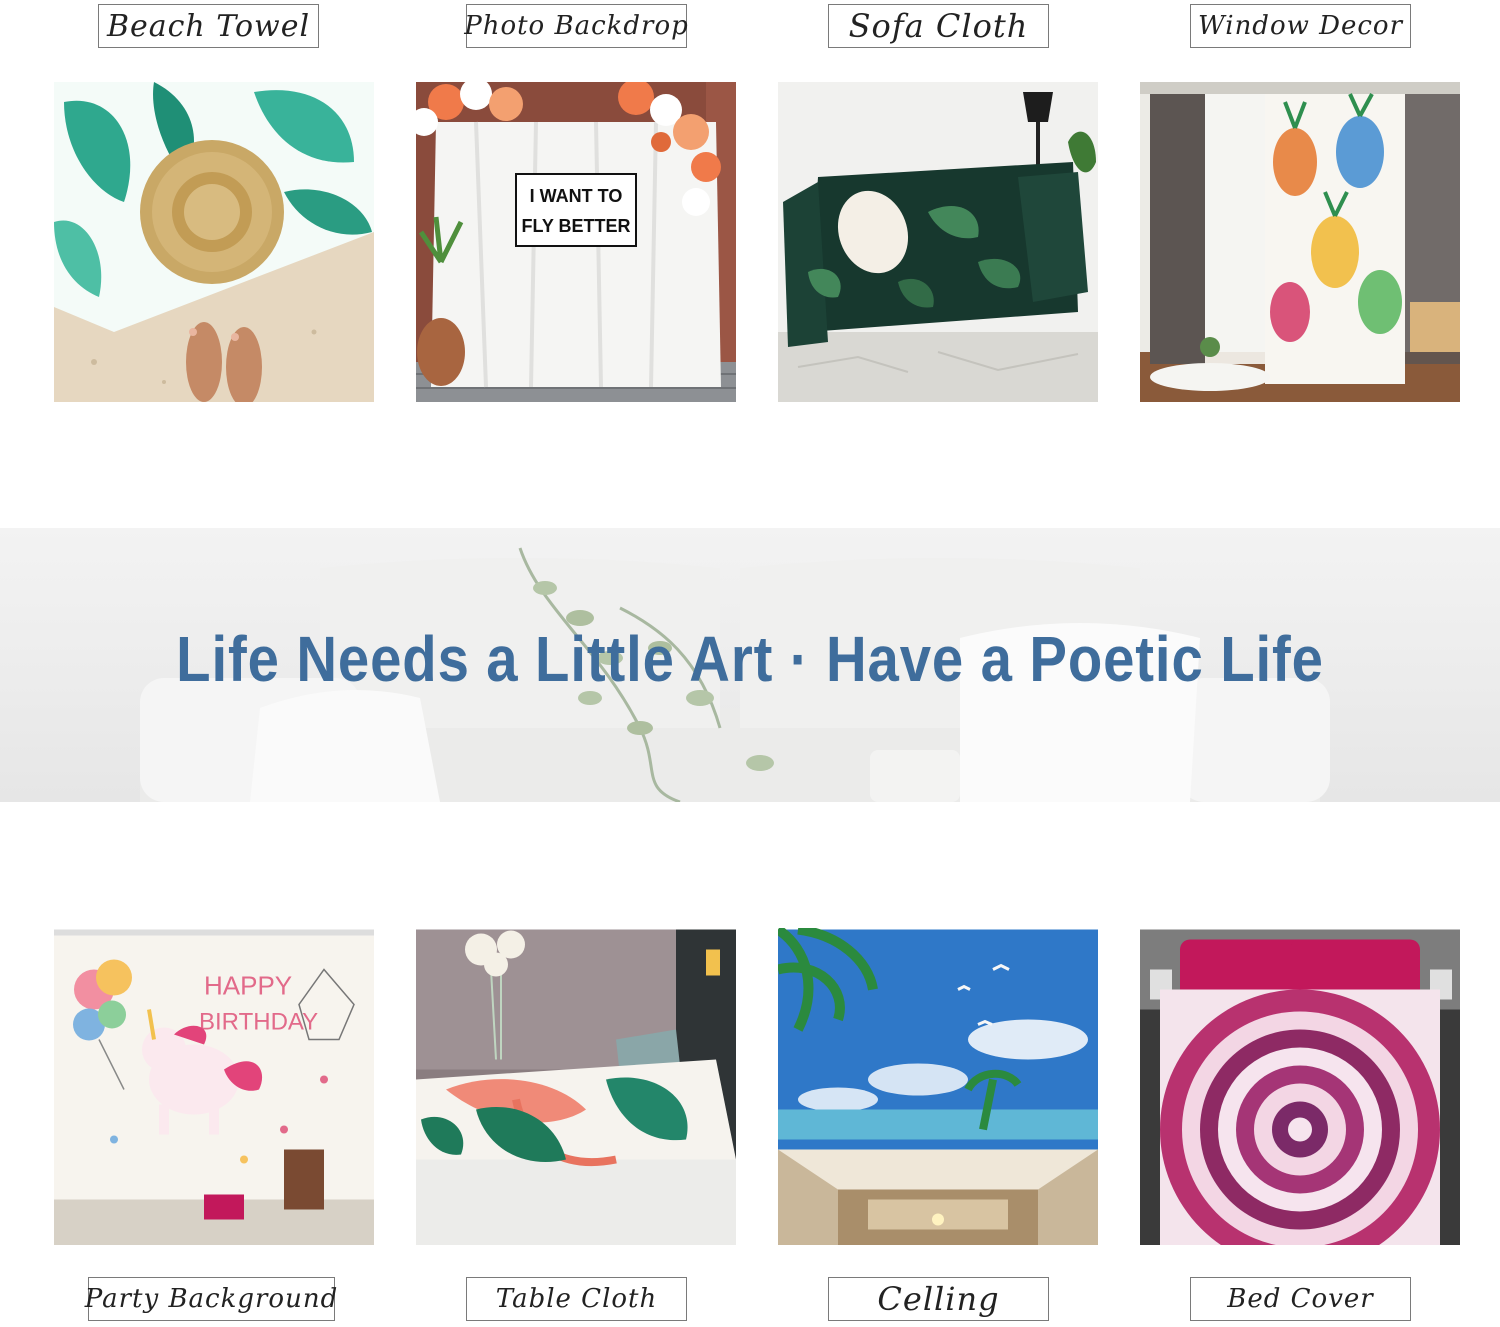  I want to click on label-party-background: Party Background, so click(211, 1299).